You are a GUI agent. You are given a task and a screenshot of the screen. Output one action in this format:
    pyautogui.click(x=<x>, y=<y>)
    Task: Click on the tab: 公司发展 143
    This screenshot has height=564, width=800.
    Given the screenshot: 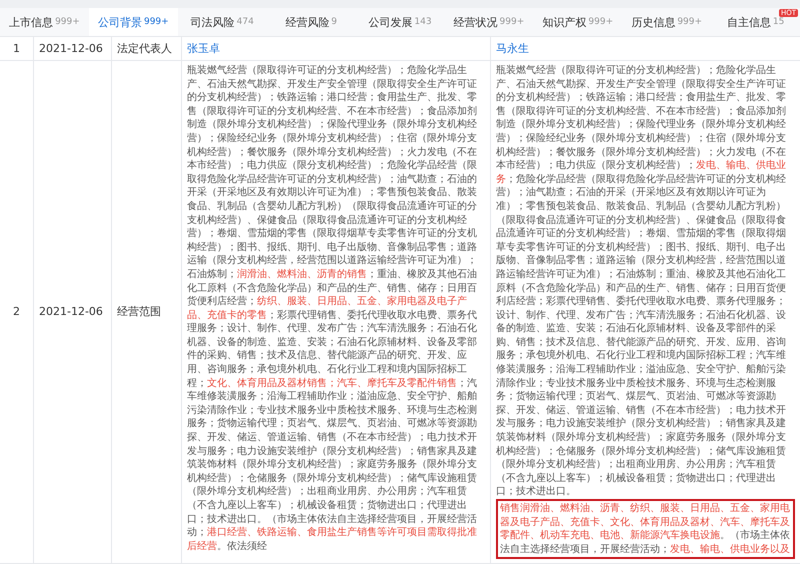 What is the action you would take?
    pyautogui.click(x=400, y=22)
    